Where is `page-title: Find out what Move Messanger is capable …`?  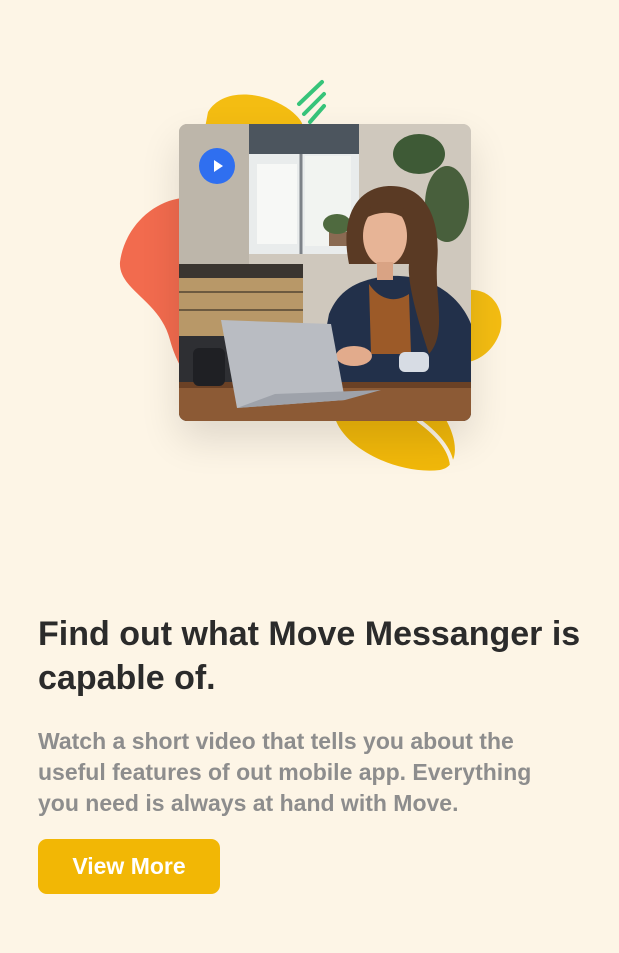
page-title: Find out what Move Messanger is capable … is located at coordinates (309, 656).